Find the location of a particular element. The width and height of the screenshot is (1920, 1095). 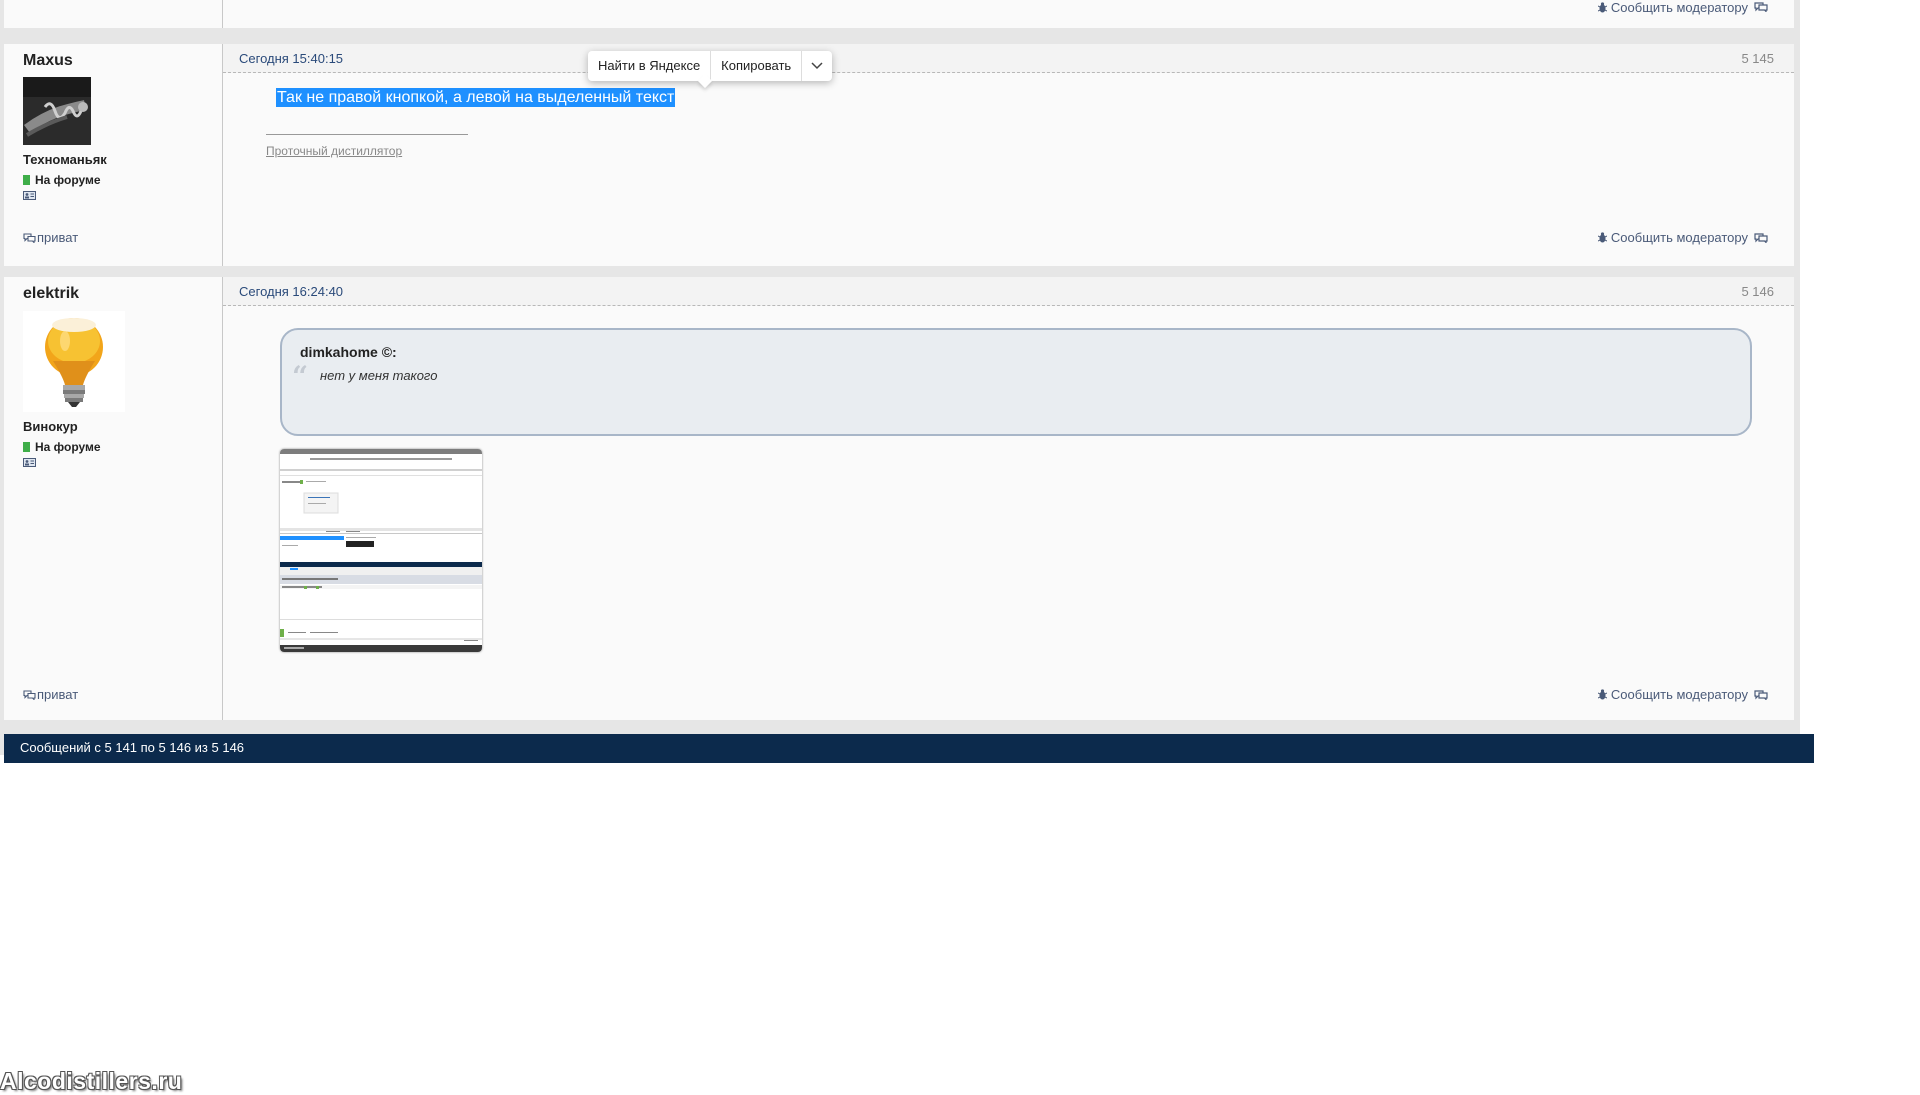

post-author: elektrik is located at coordinates (51, 294).